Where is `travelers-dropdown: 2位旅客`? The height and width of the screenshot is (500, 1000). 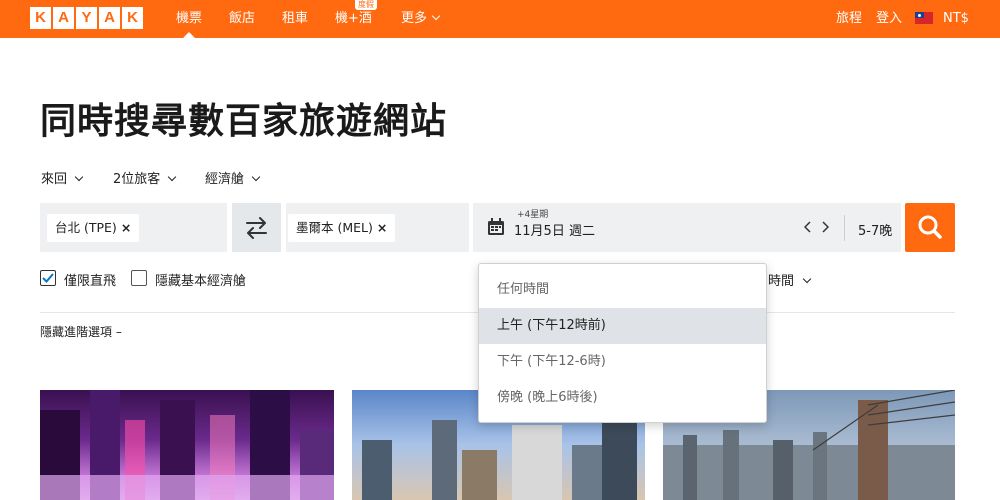 travelers-dropdown: 2位旅客 is located at coordinates (145, 177).